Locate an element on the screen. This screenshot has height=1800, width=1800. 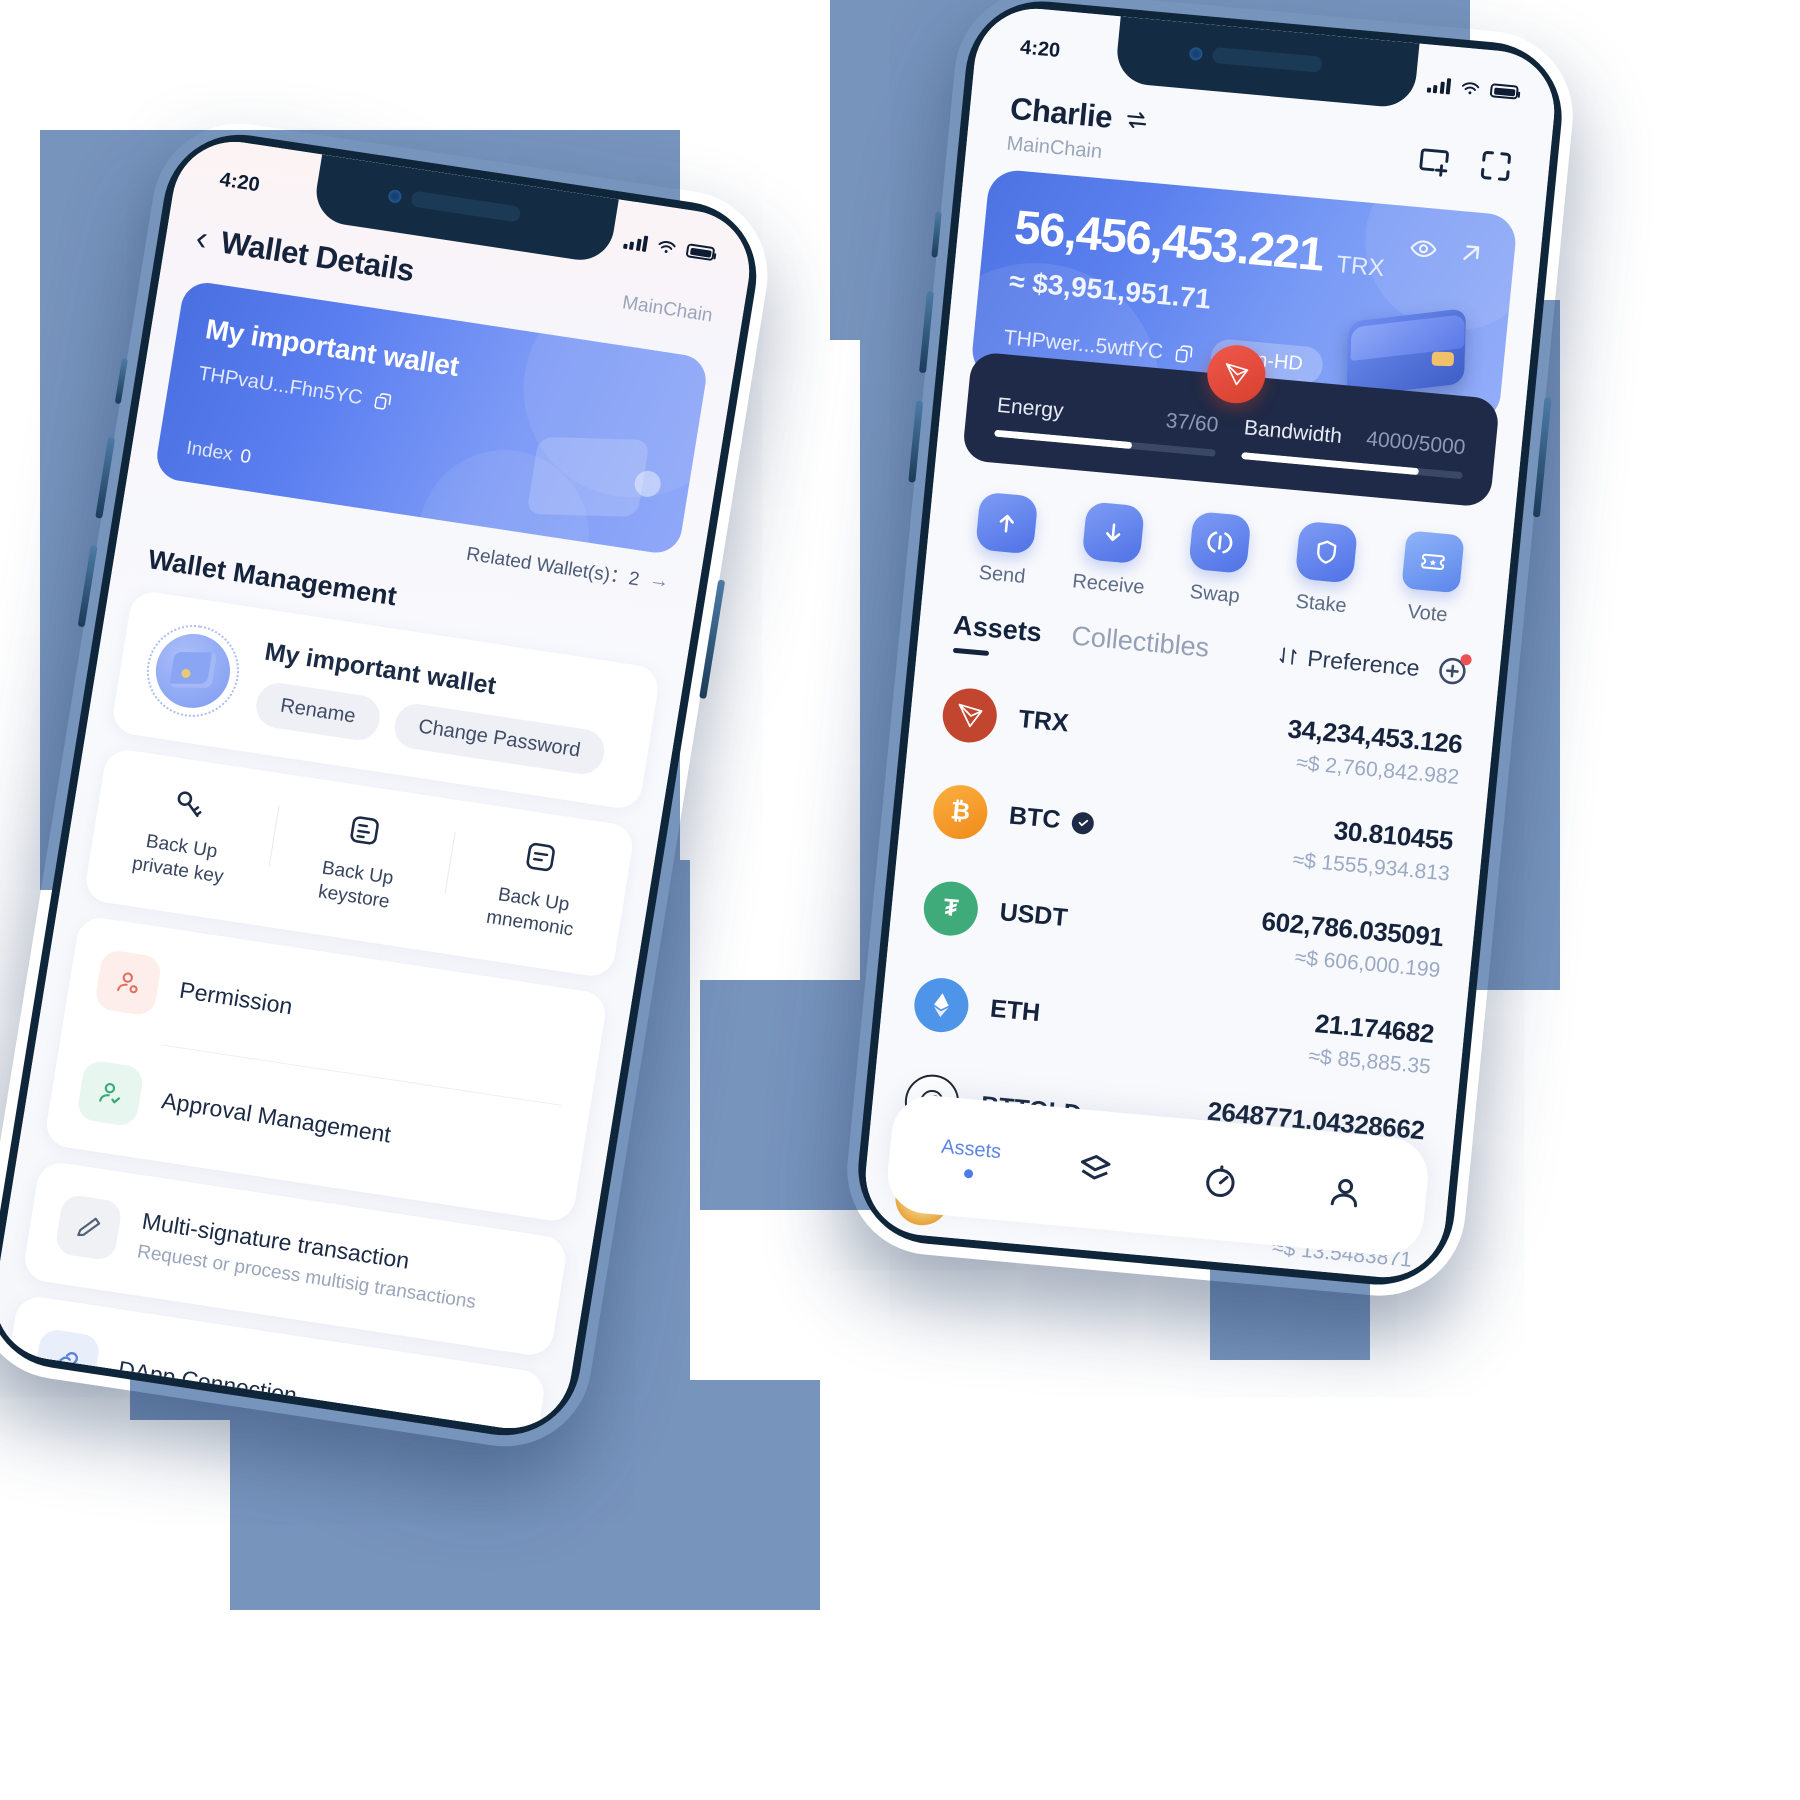
permission-user-icon is located at coordinates (128, 982).